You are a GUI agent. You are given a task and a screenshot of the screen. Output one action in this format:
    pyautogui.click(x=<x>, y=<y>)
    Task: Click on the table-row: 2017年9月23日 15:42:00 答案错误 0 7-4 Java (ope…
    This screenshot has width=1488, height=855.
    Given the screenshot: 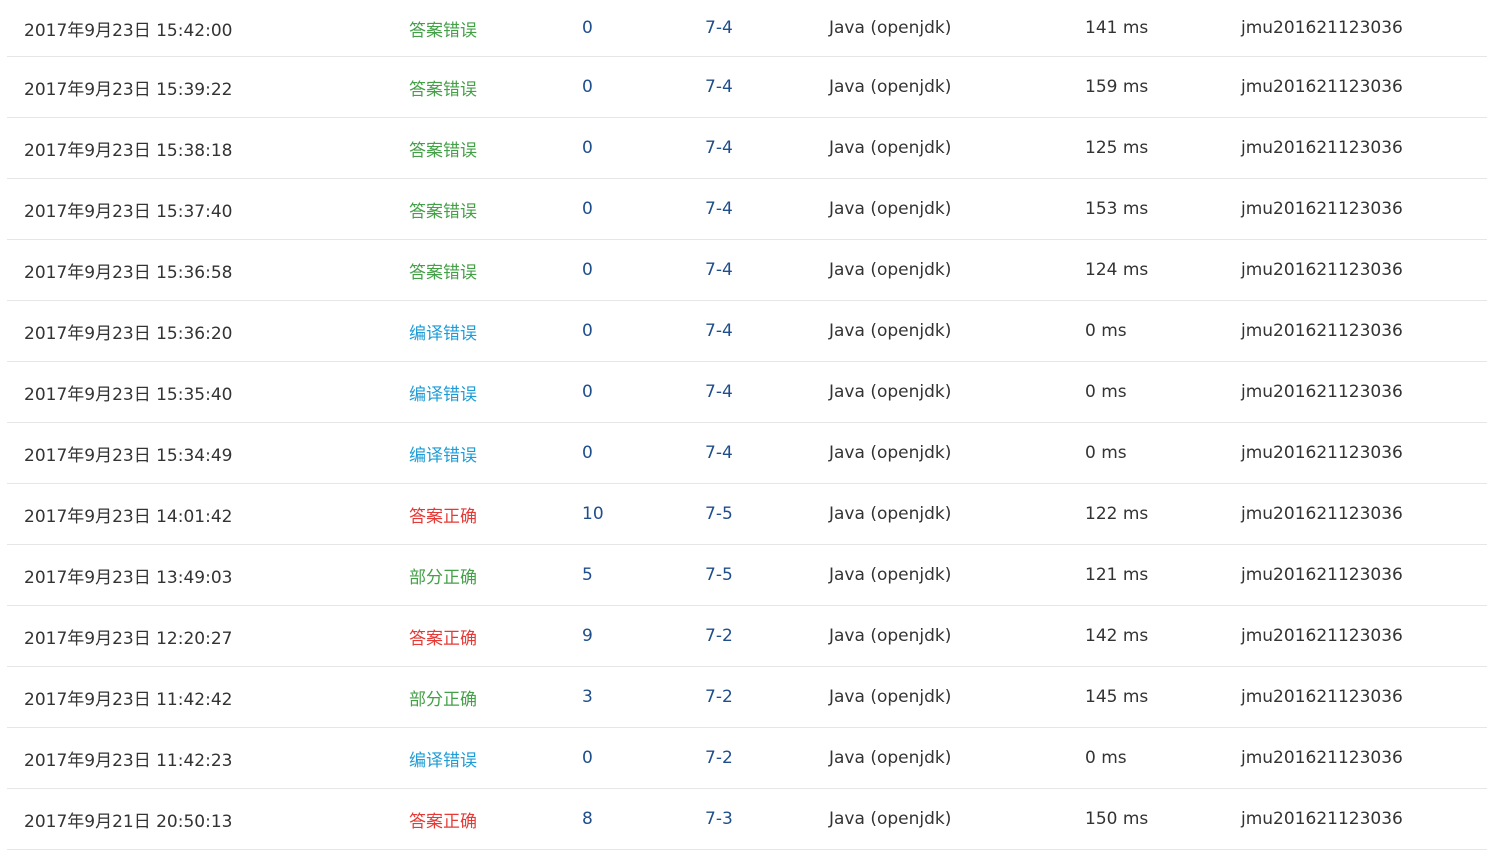 What is the action you would take?
    pyautogui.click(x=747, y=28)
    